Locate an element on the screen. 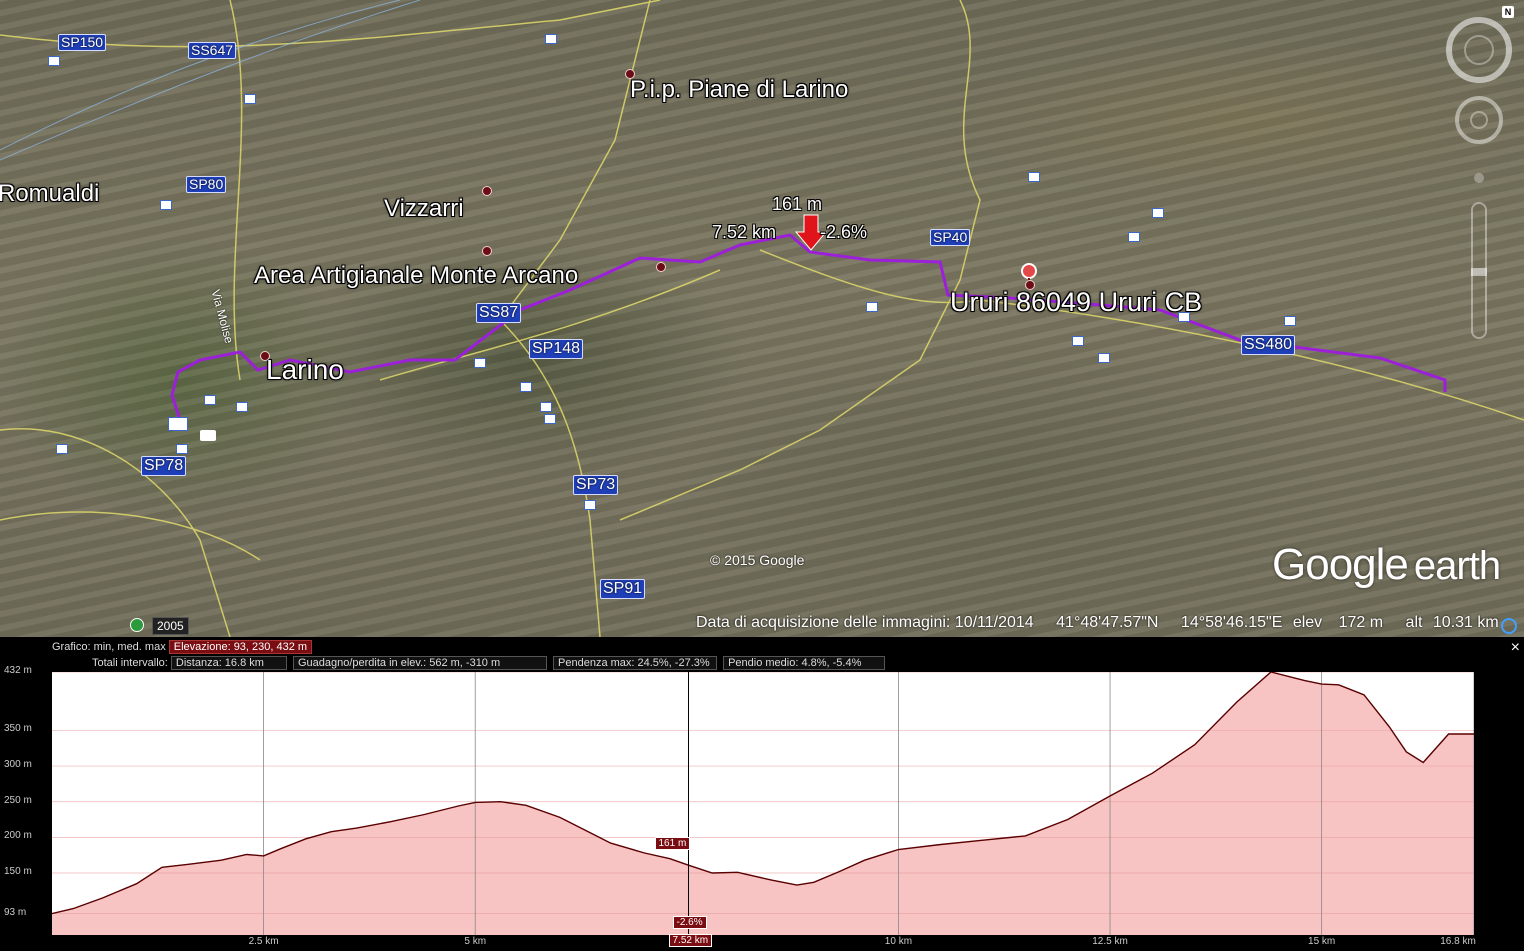  y-tick-label: 300 m is located at coordinates (18, 765).